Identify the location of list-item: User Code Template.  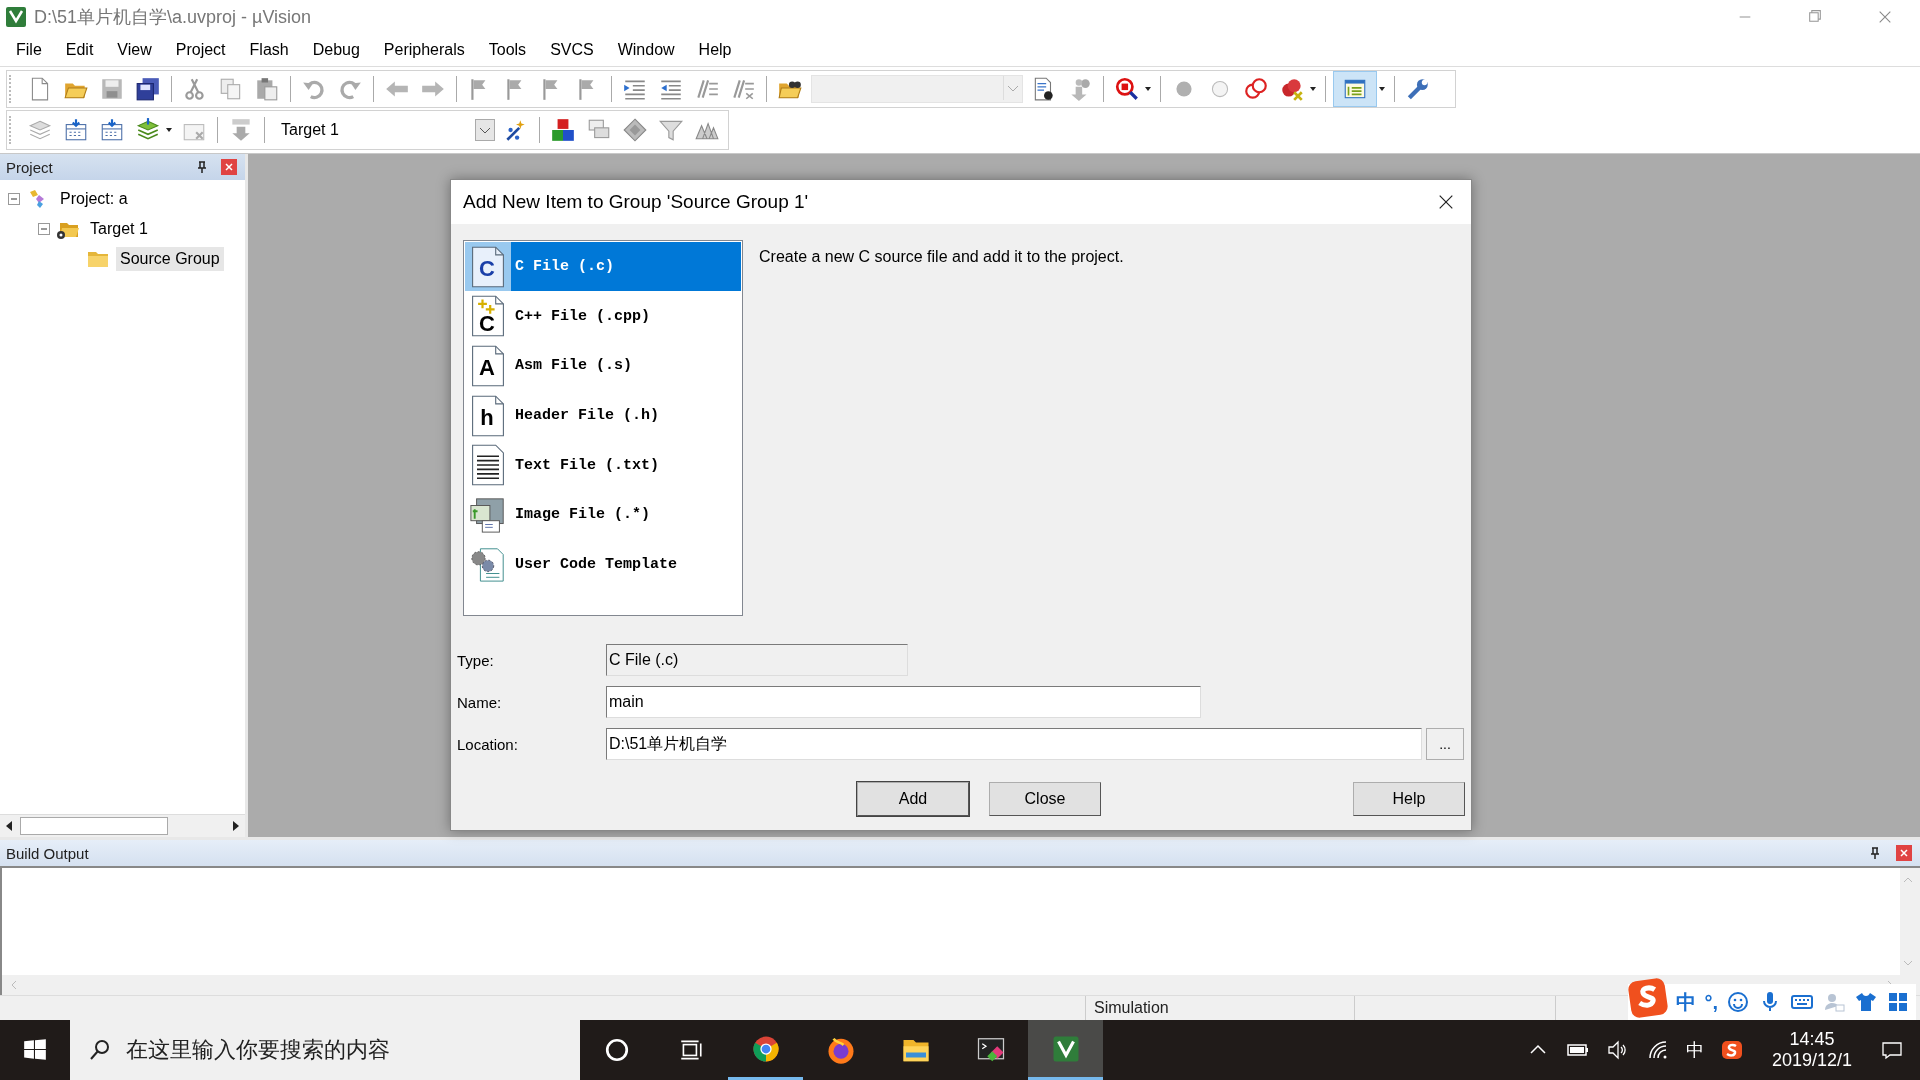
(626, 564).